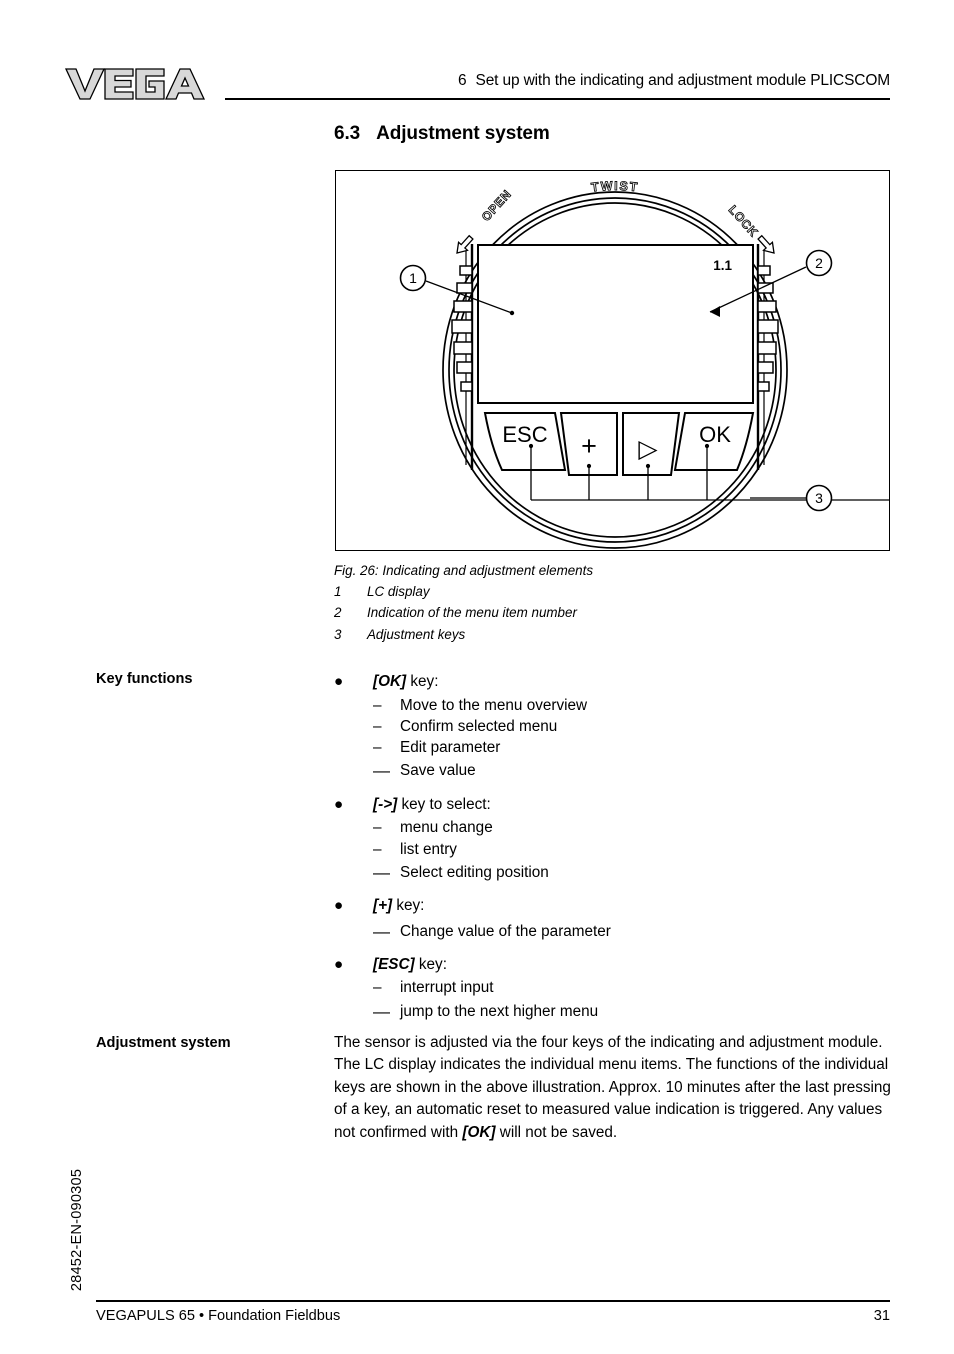  What do you see at coordinates (614, 849) in the screenshot?
I see `key-function-sub-item: – list entry` at bounding box center [614, 849].